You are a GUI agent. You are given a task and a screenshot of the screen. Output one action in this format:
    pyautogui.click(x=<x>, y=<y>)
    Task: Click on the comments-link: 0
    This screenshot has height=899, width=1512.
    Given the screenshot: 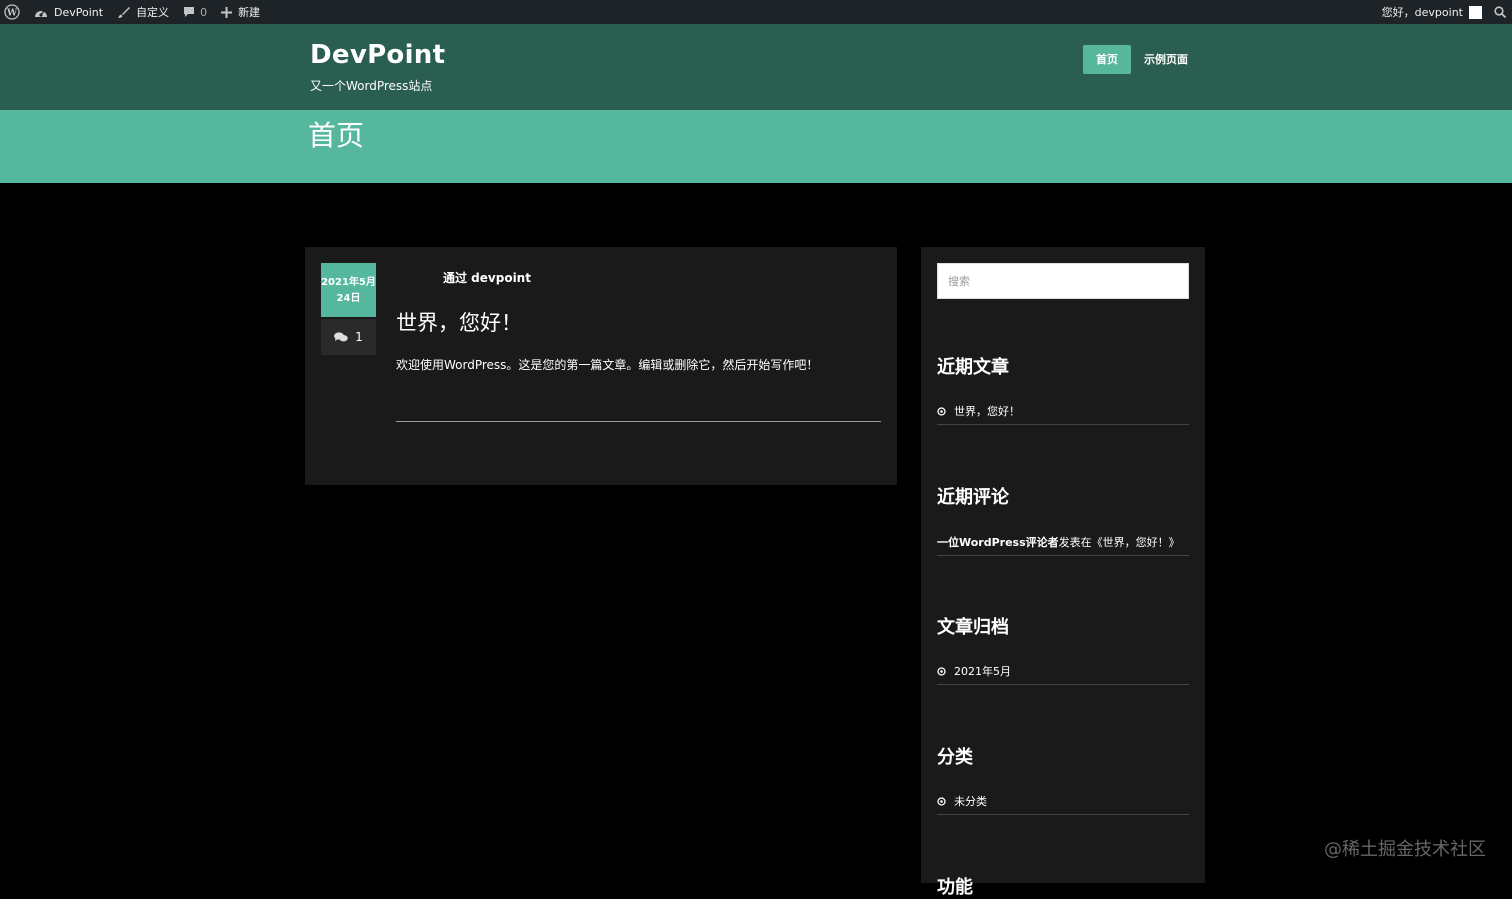 What is the action you would take?
    pyautogui.click(x=195, y=12)
    